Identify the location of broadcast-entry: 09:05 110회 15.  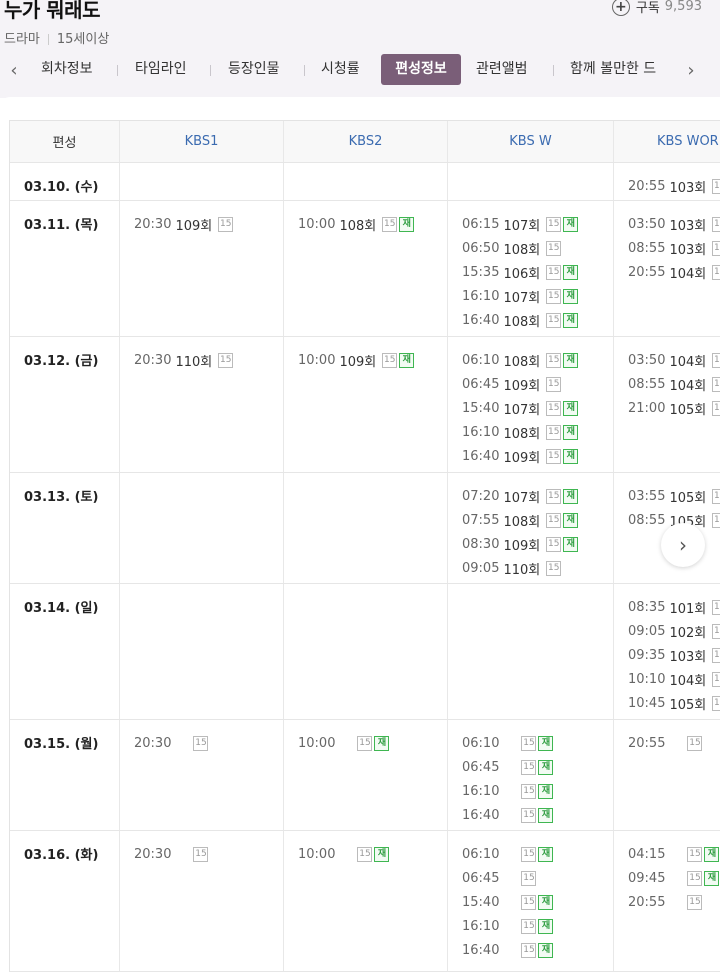
(537, 568).